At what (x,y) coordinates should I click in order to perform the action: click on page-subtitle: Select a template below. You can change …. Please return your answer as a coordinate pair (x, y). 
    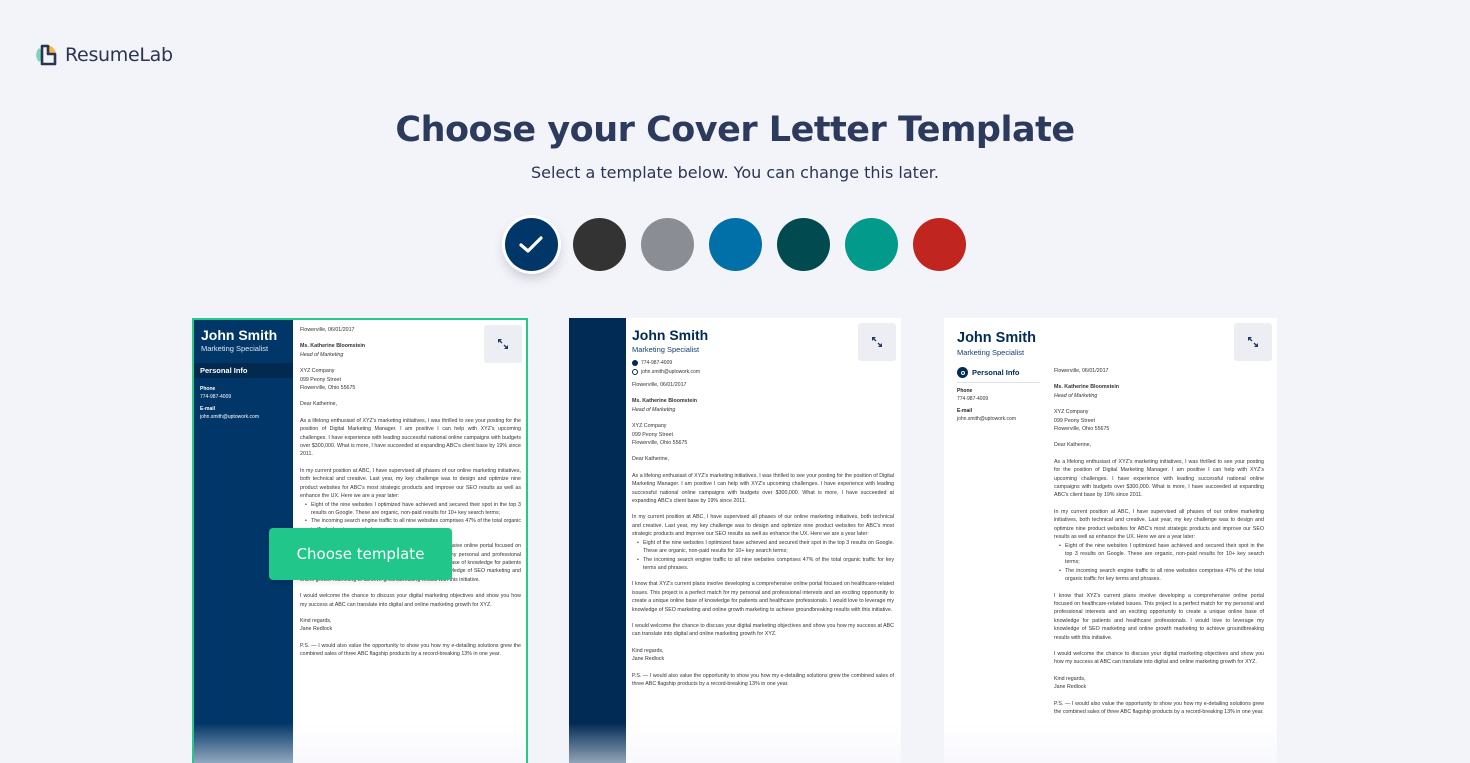
    Looking at the image, I should click on (735, 172).